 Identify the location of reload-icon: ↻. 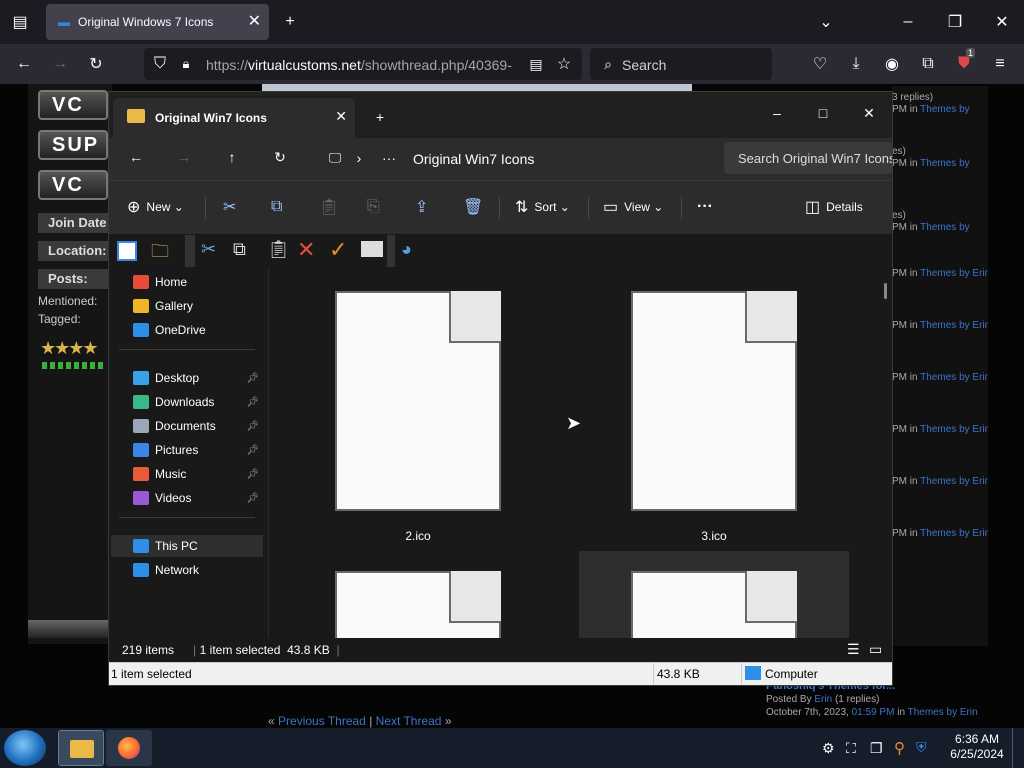
(96, 64).